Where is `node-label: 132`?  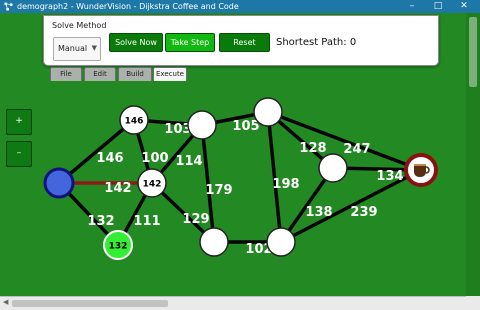
node-label: 132 is located at coordinates (118, 247).